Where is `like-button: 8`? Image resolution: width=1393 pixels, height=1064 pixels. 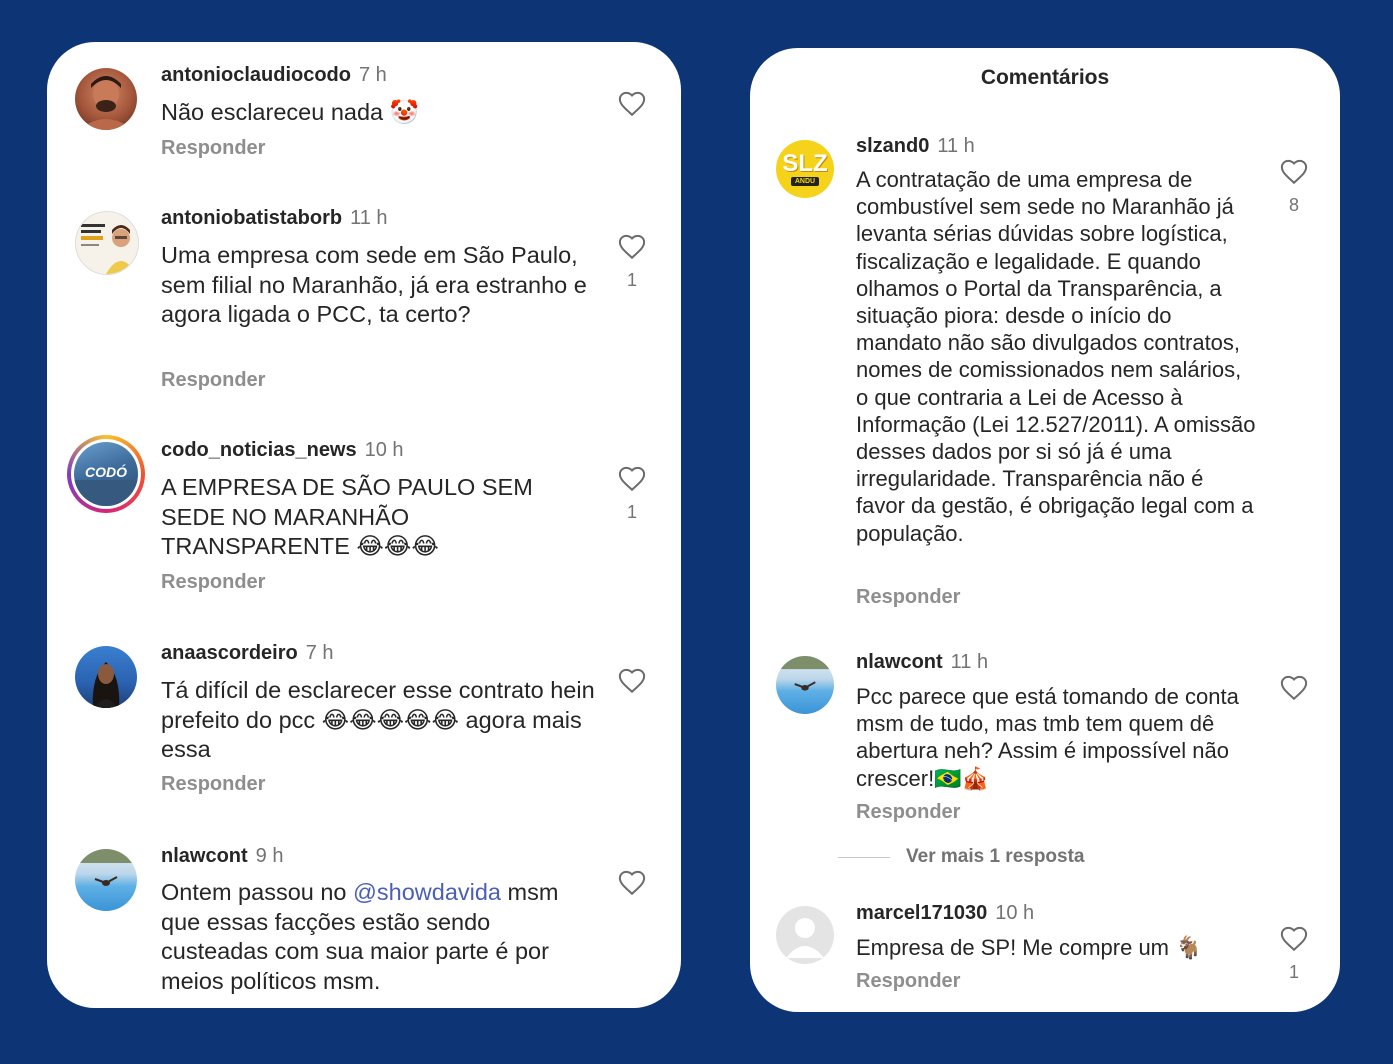
like-button: 8 is located at coordinates (1294, 186).